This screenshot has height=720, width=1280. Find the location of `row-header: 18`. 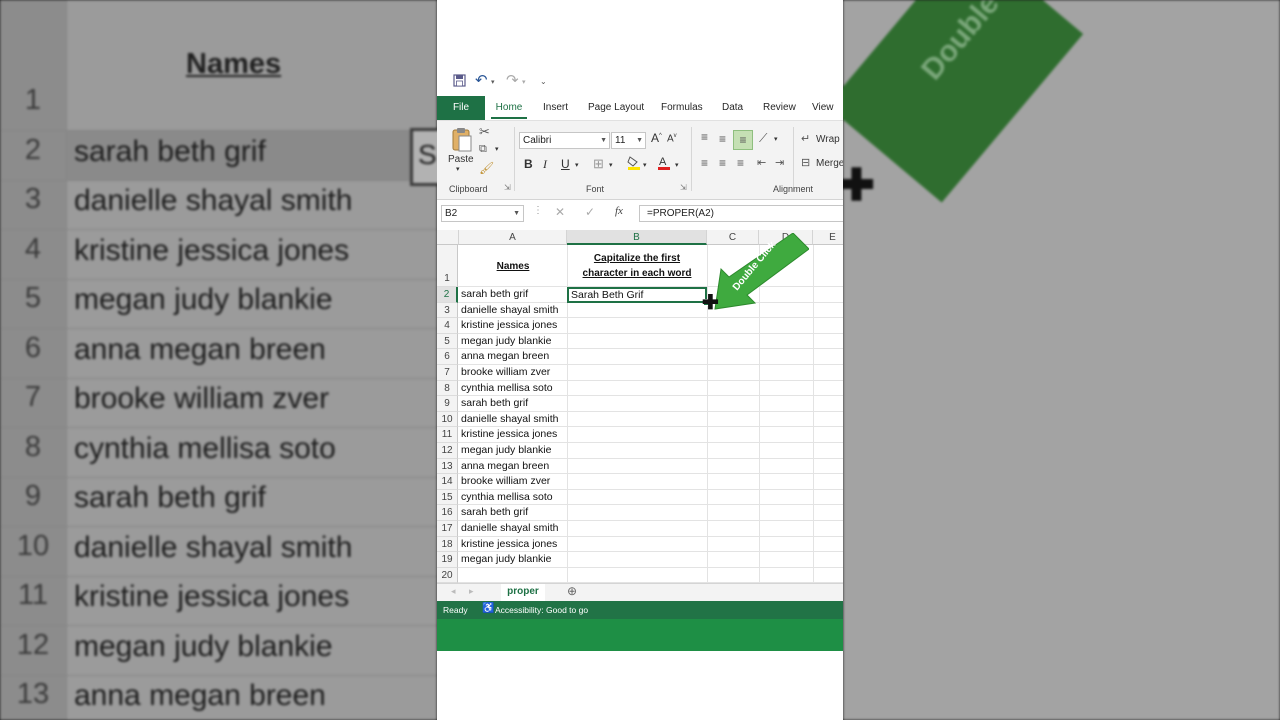

row-header: 18 is located at coordinates (447, 544).